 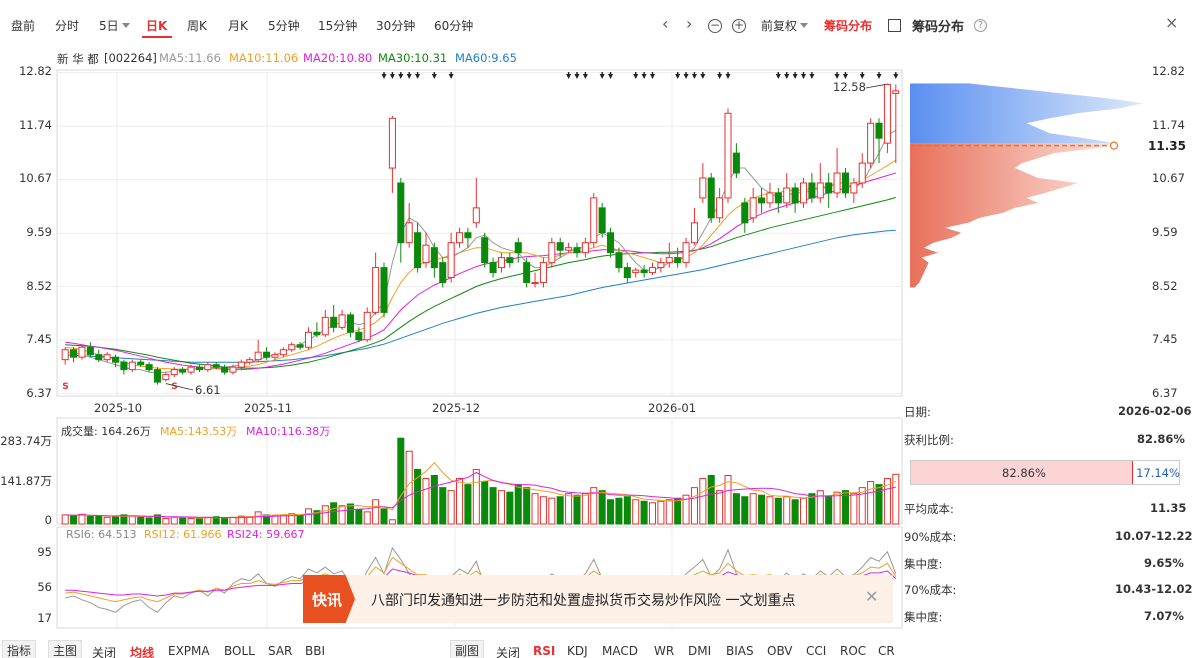 What do you see at coordinates (19, 649) in the screenshot?
I see `indicator-menu: 指标` at bounding box center [19, 649].